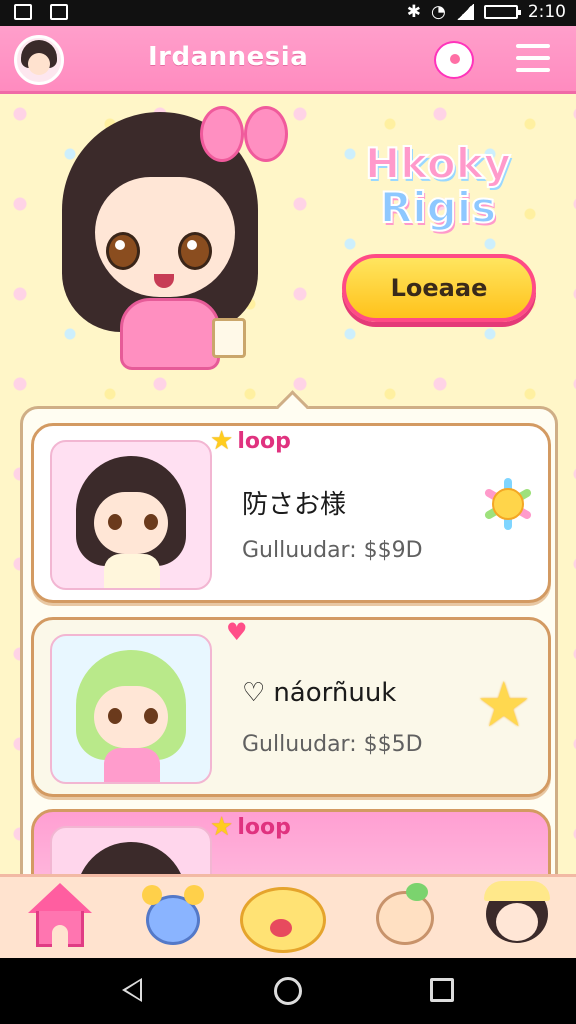  I want to click on chat-bubble-icon, so click(454, 60).